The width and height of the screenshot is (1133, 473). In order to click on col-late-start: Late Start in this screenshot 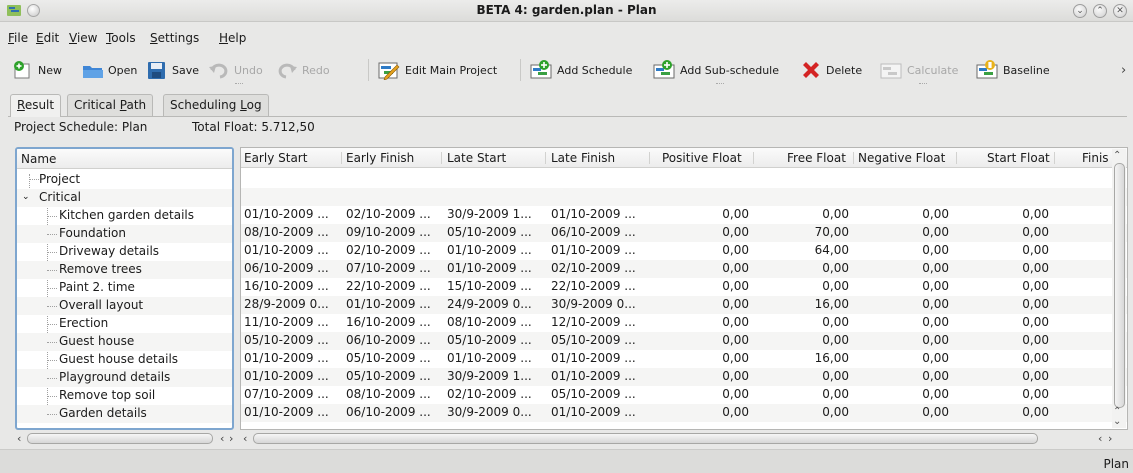, I will do `click(476, 158)`.